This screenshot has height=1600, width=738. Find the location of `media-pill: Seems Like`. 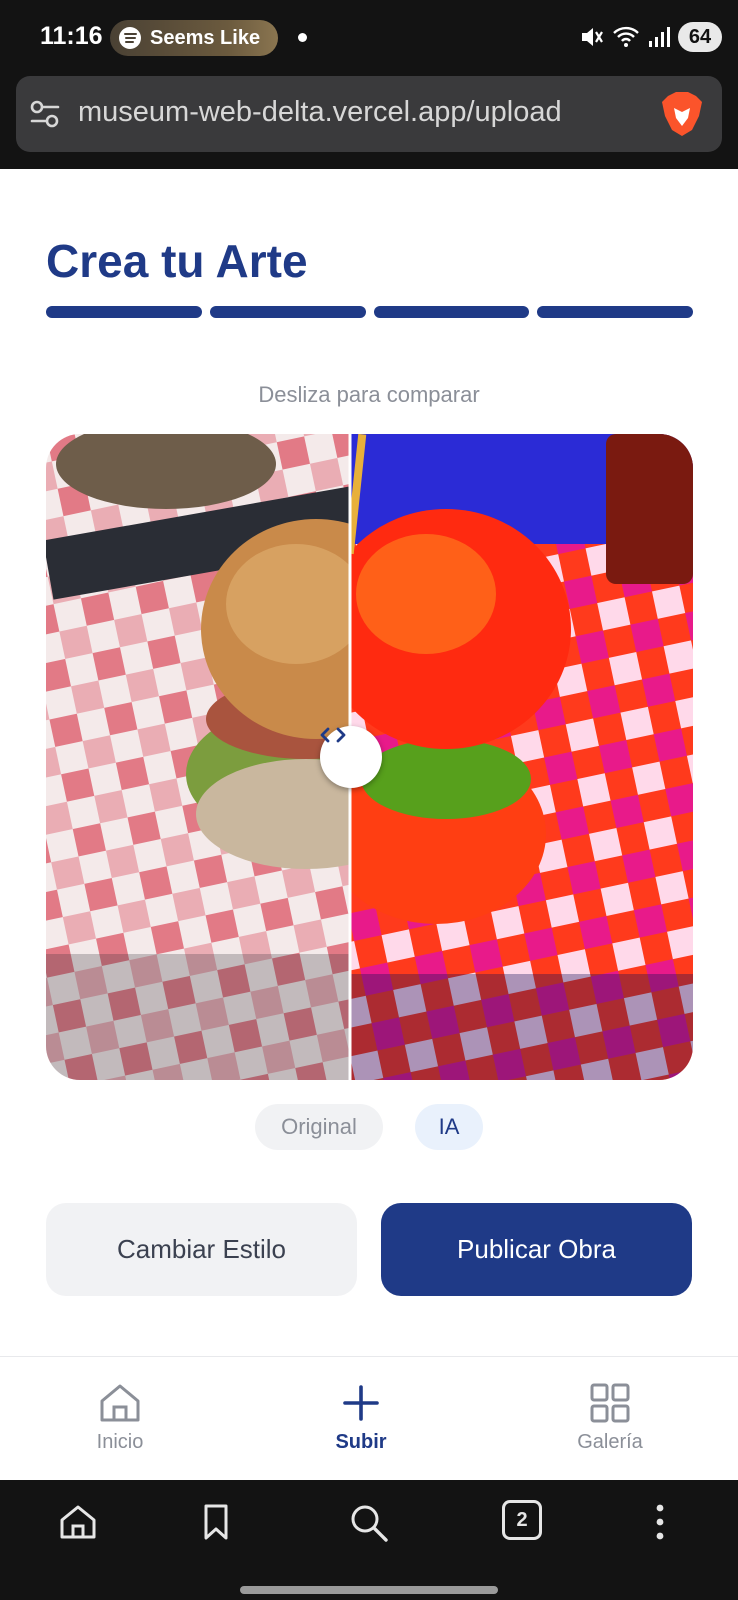

media-pill: Seems Like is located at coordinates (194, 38).